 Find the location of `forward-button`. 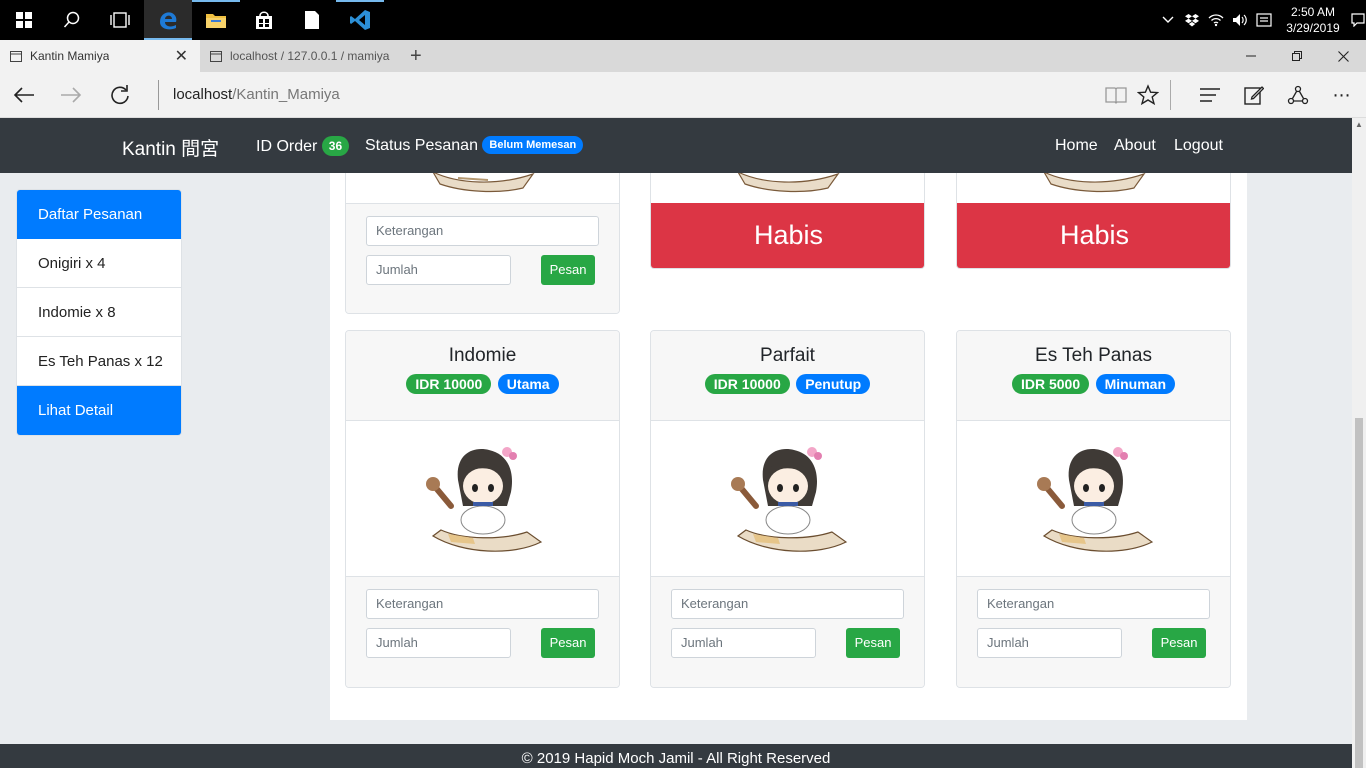

forward-button is located at coordinates (71, 95).